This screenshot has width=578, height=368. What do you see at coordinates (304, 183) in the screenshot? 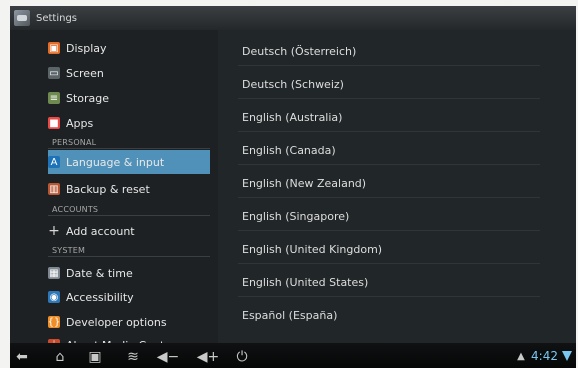
I see `language-option-english-new-zealand: English (New Zealand)` at bounding box center [304, 183].